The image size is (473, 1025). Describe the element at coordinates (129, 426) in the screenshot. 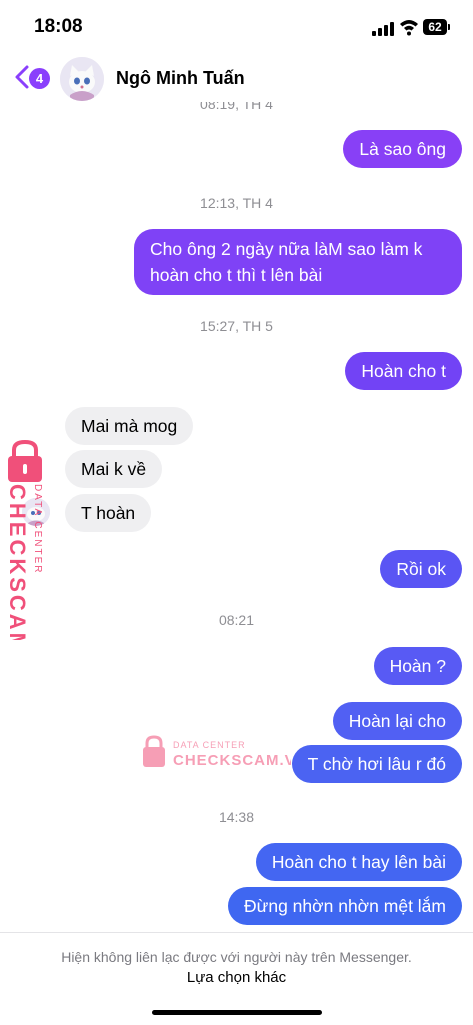

I see `incoming-message: Mai mà mog` at that location.